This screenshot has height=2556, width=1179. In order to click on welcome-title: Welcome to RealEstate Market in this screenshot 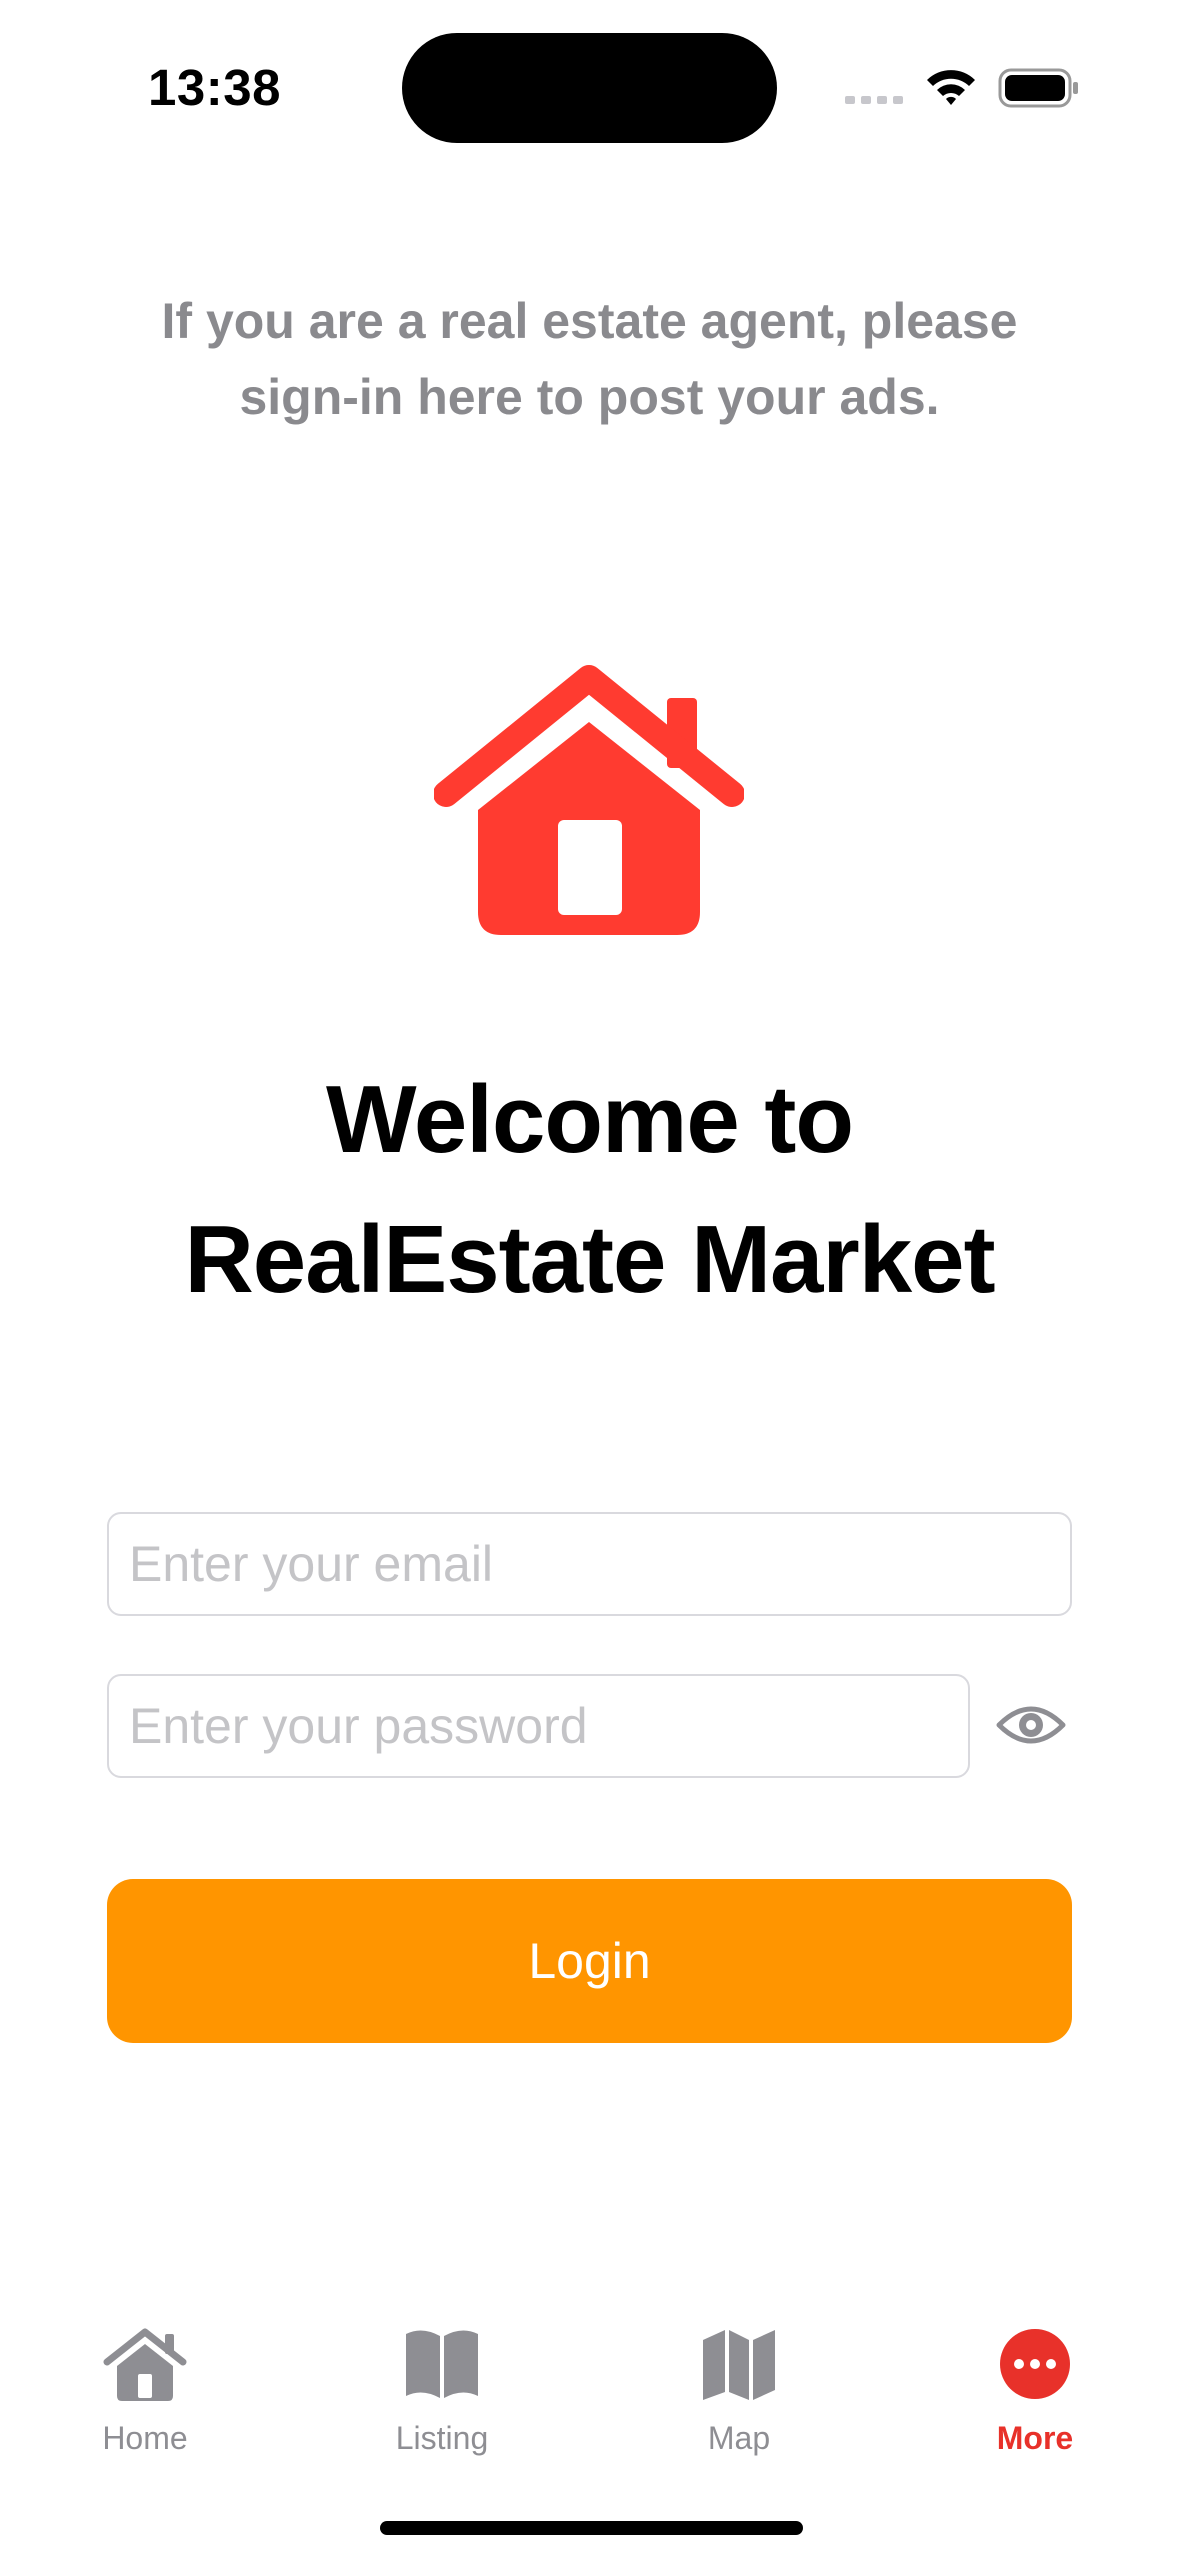, I will do `click(589, 1190)`.